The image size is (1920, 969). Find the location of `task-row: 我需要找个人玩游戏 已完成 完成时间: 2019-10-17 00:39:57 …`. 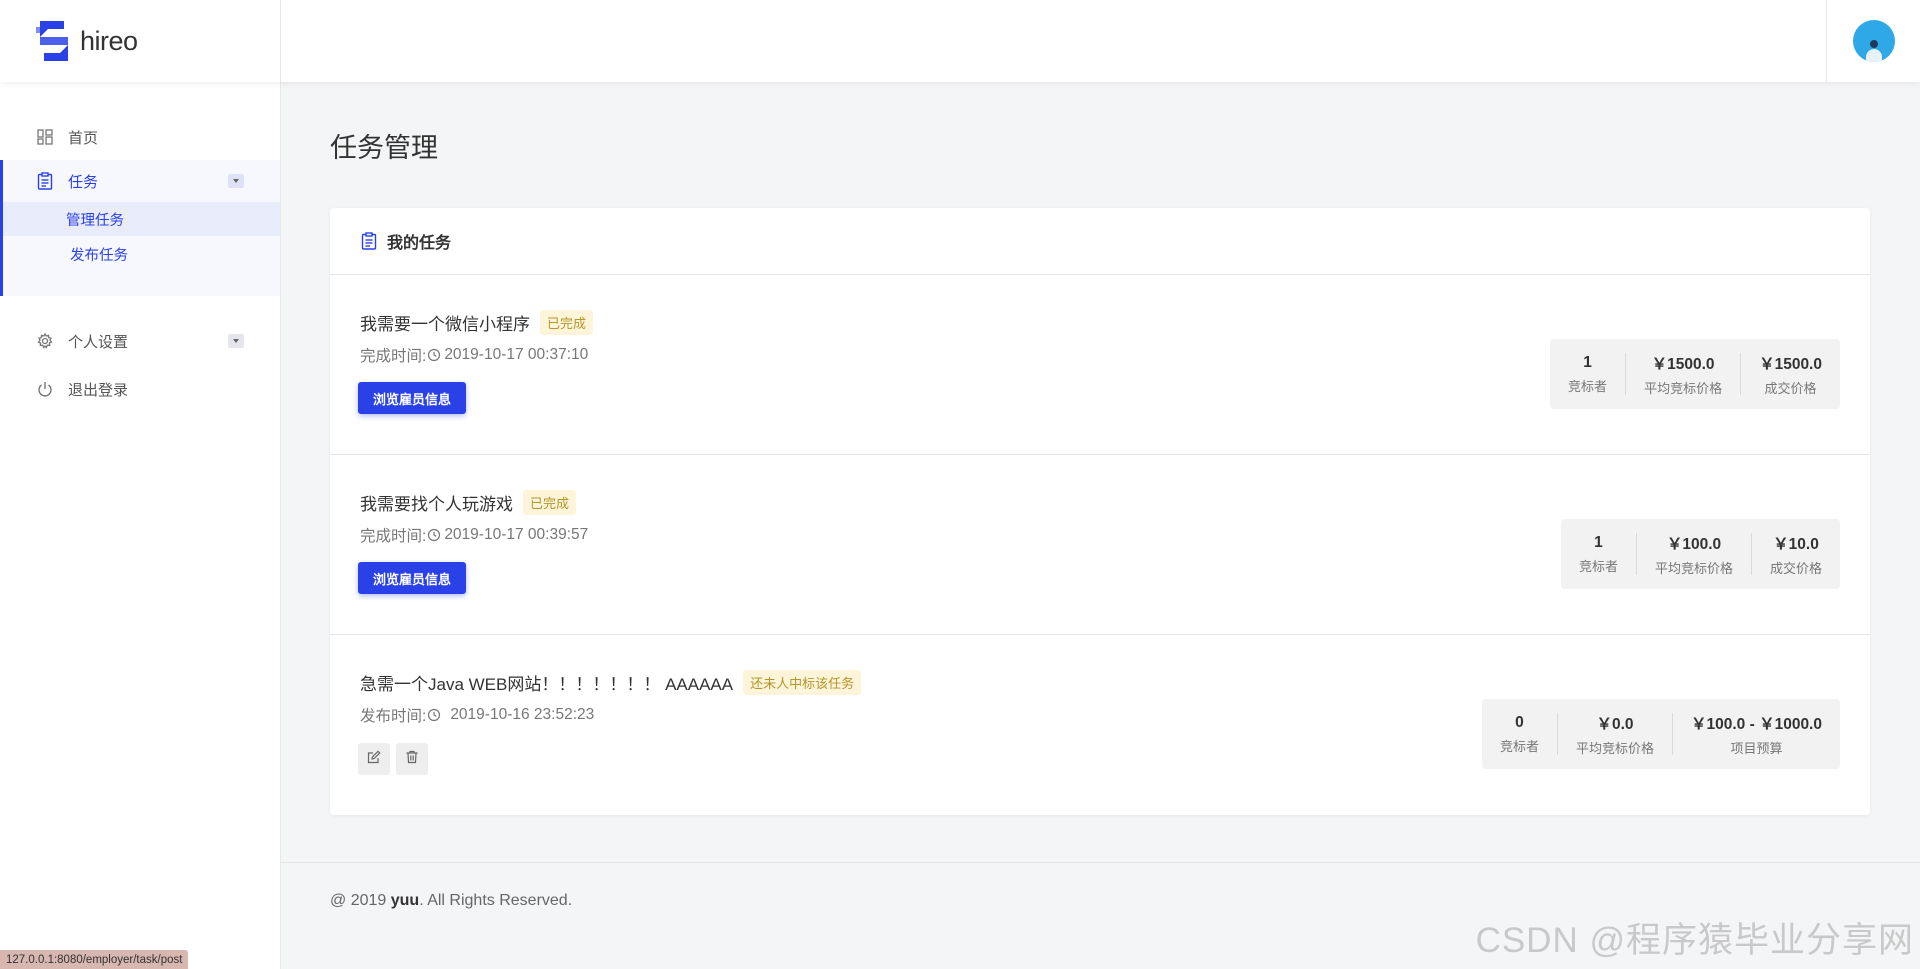

task-row: 我需要找个人玩游戏 已完成 完成时间: 2019-10-17 00:39:57 … is located at coordinates (1100, 545).